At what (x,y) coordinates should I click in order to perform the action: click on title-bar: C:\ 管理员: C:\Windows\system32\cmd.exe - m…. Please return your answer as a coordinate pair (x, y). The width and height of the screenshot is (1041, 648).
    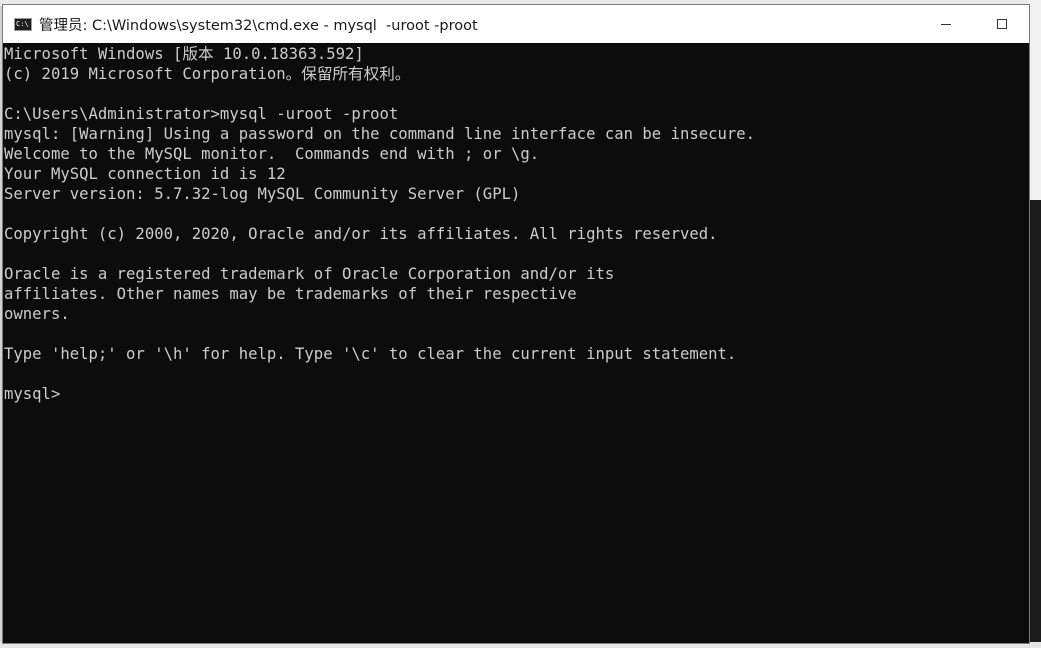
    Looking at the image, I should click on (516, 24).